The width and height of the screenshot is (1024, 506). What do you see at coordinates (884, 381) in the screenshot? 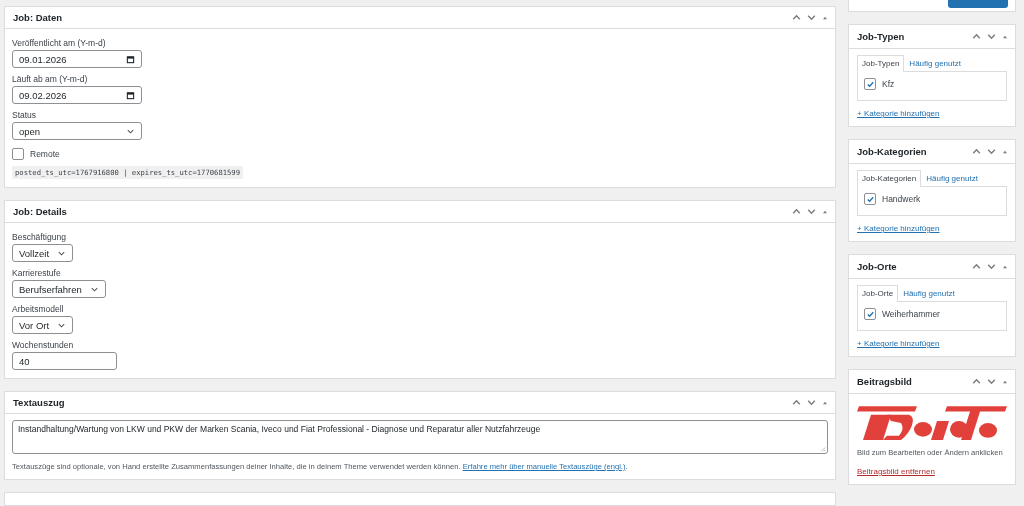
I see `panel-title: Beitragsbild` at bounding box center [884, 381].